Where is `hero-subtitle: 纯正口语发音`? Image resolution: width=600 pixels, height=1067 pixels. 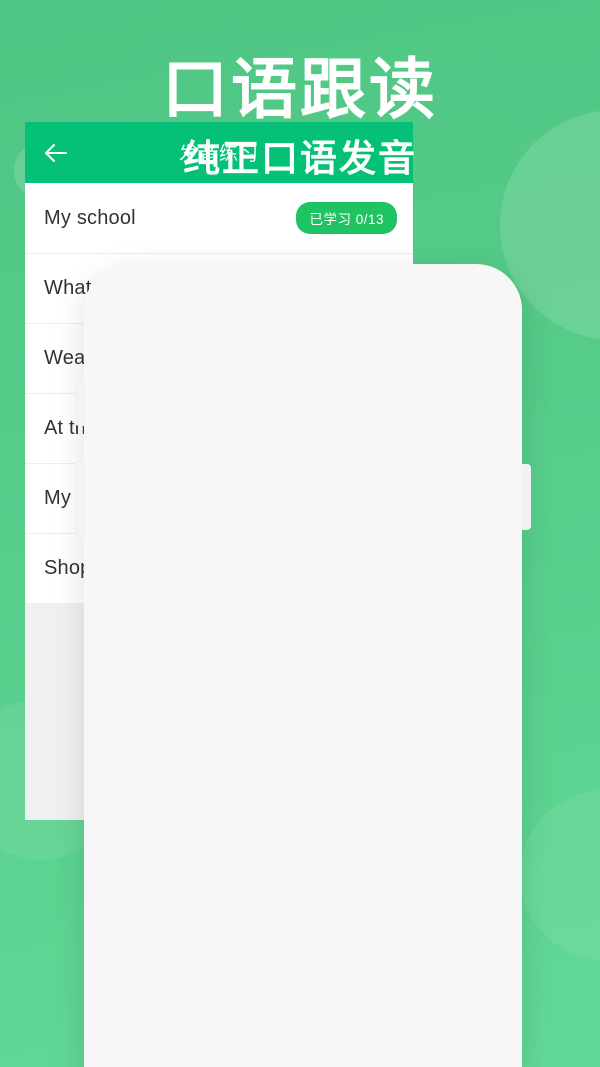 hero-subtitle: 纯正口语发音 is located at coordinates (300, 158).